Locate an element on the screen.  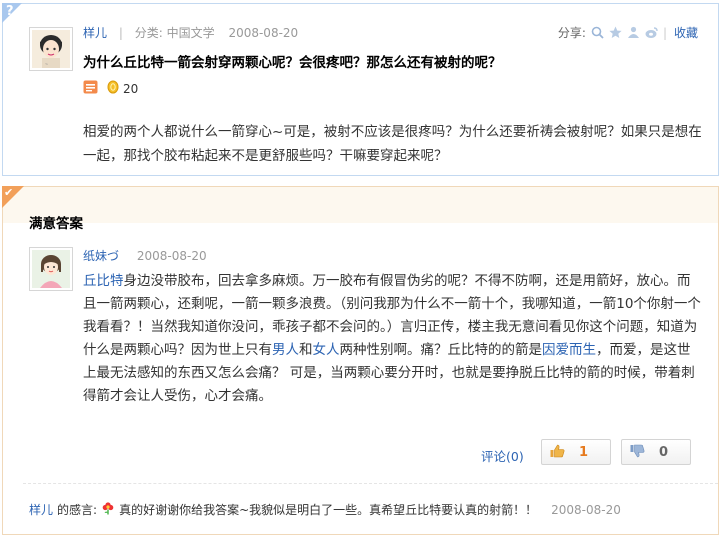
question-mark-badge: ? is located at coordinates (12, 13).